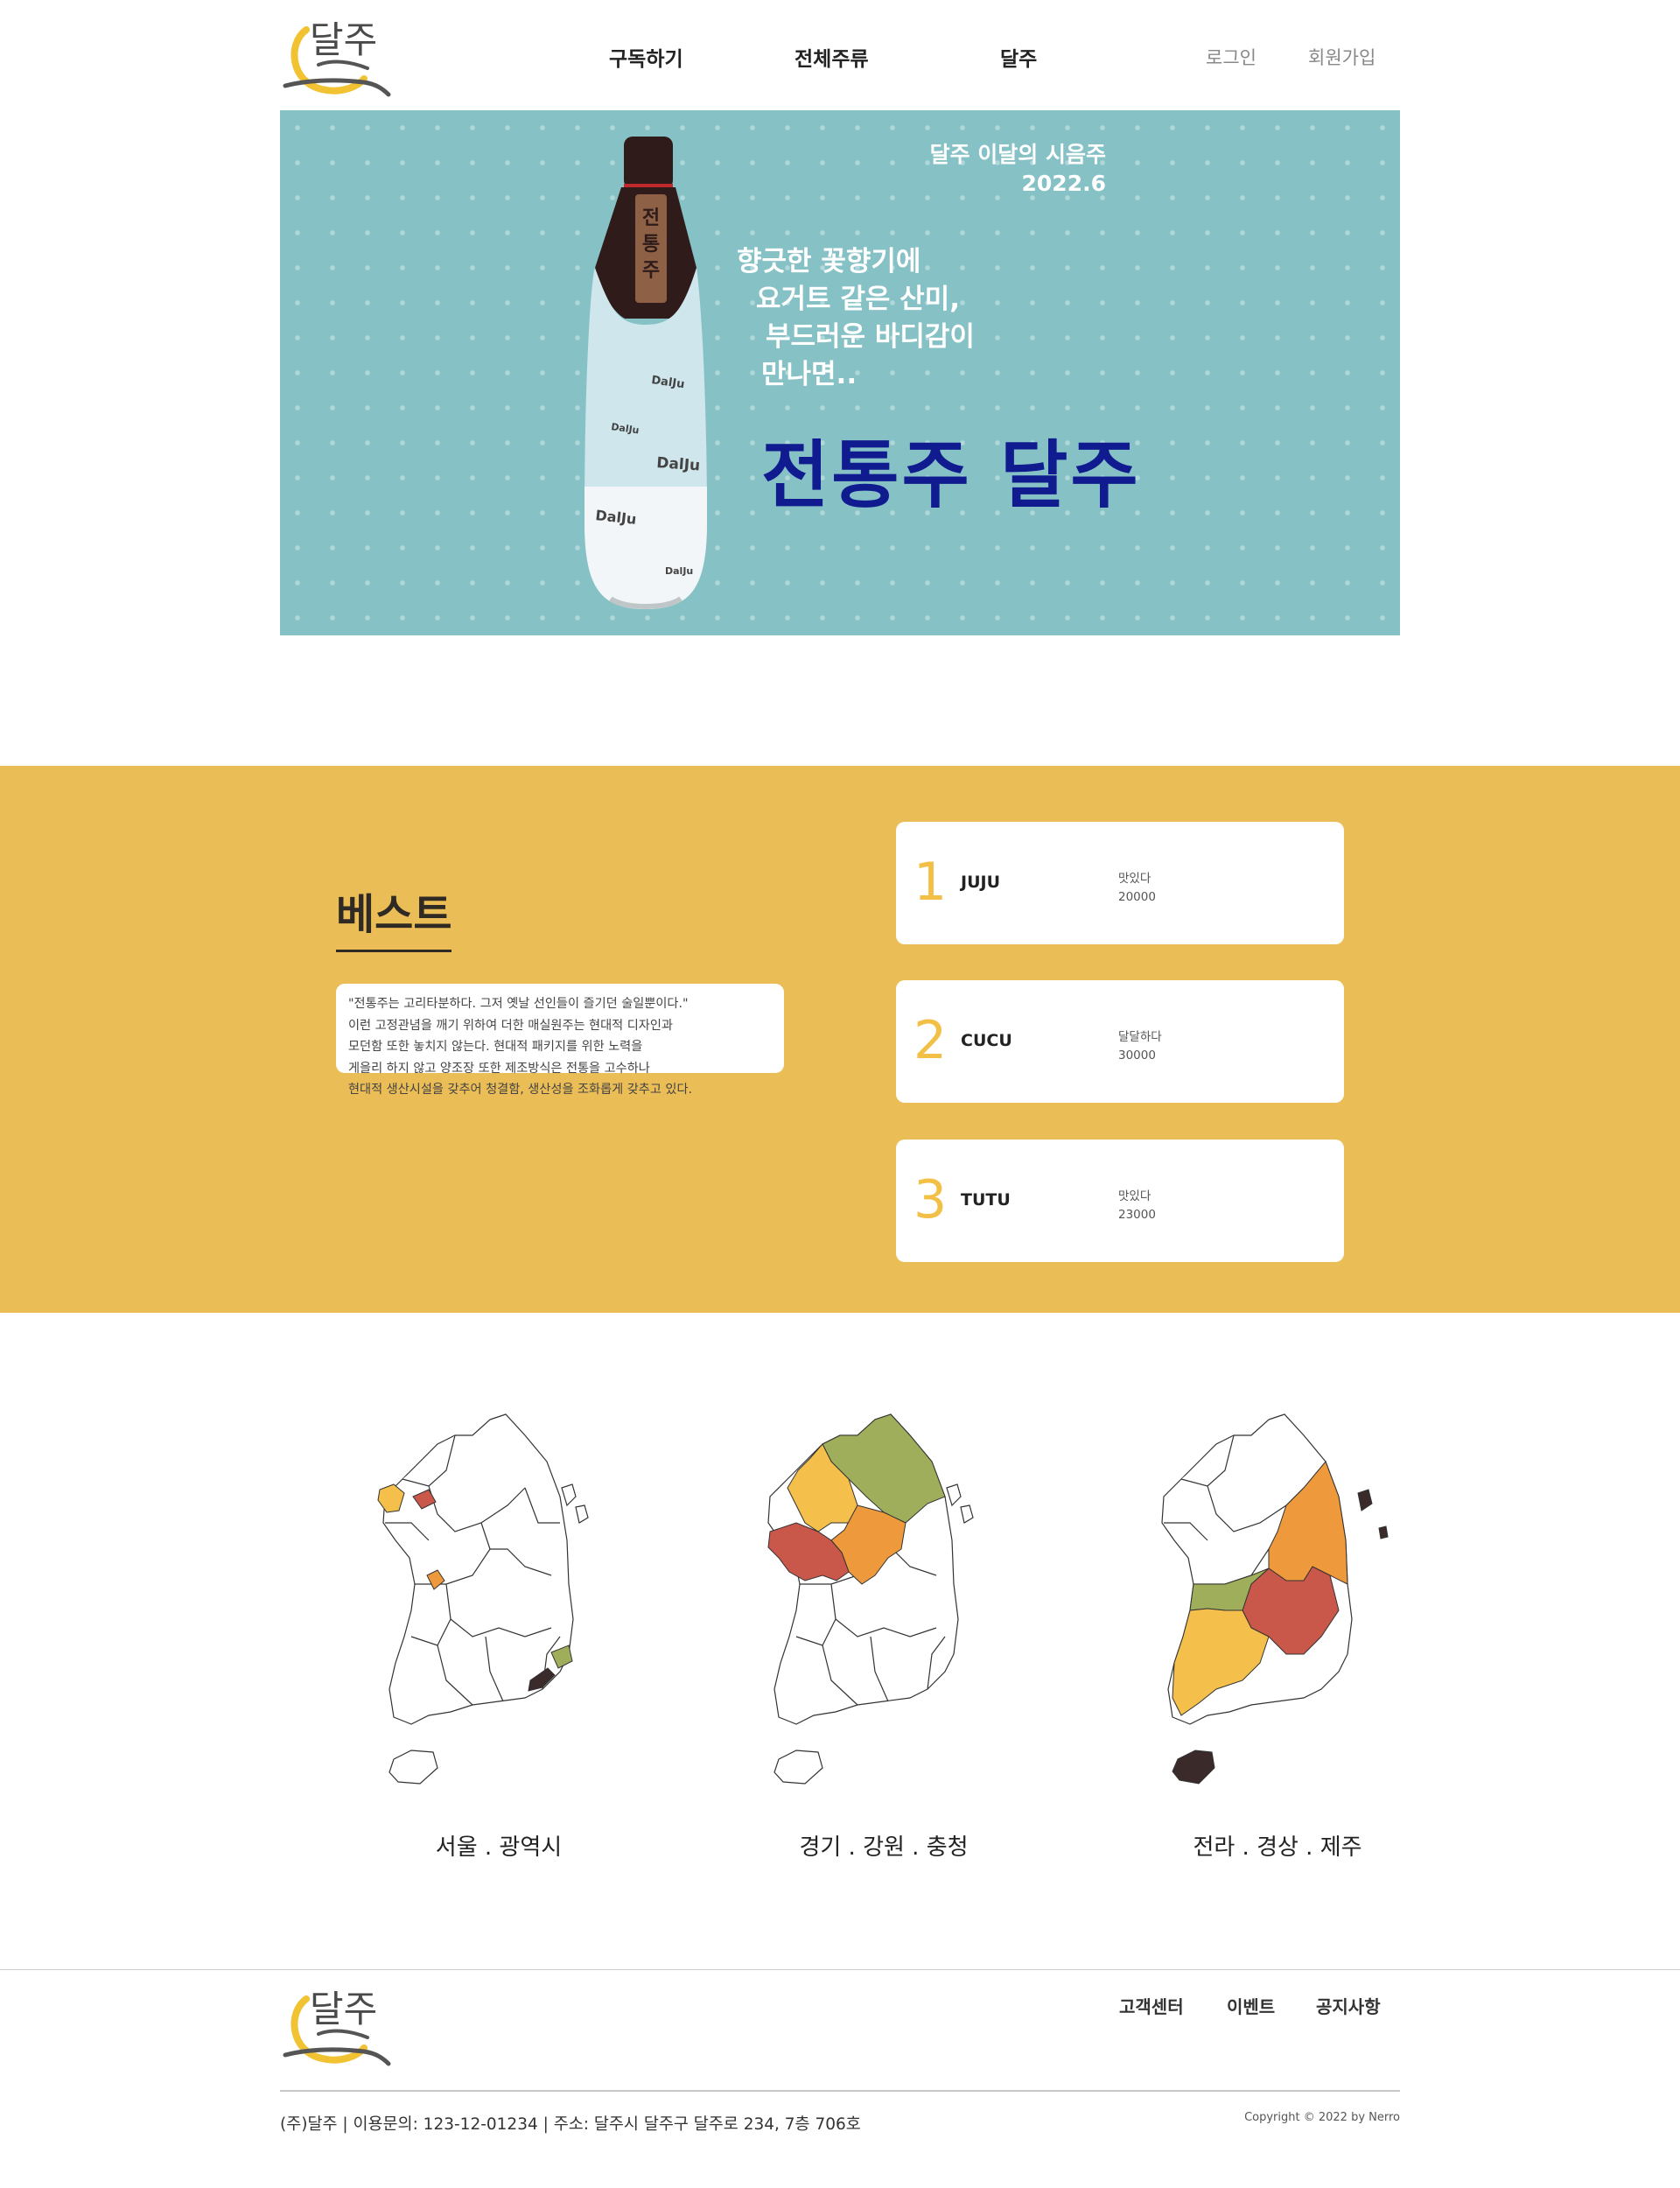  I want to click on footer-rule, so click(840, 2091).